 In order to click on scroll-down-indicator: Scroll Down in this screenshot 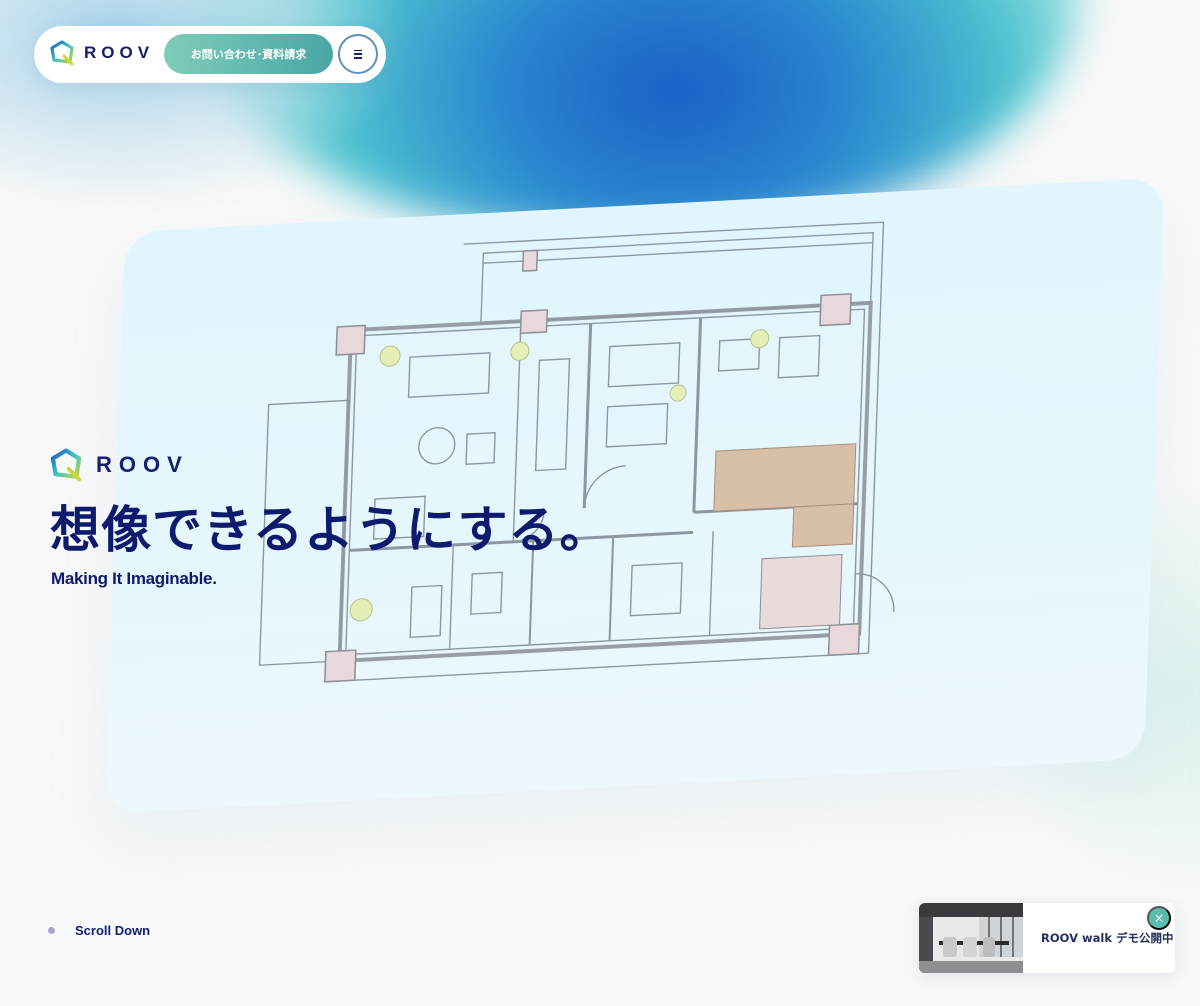, I will do `click(99, 930)`.